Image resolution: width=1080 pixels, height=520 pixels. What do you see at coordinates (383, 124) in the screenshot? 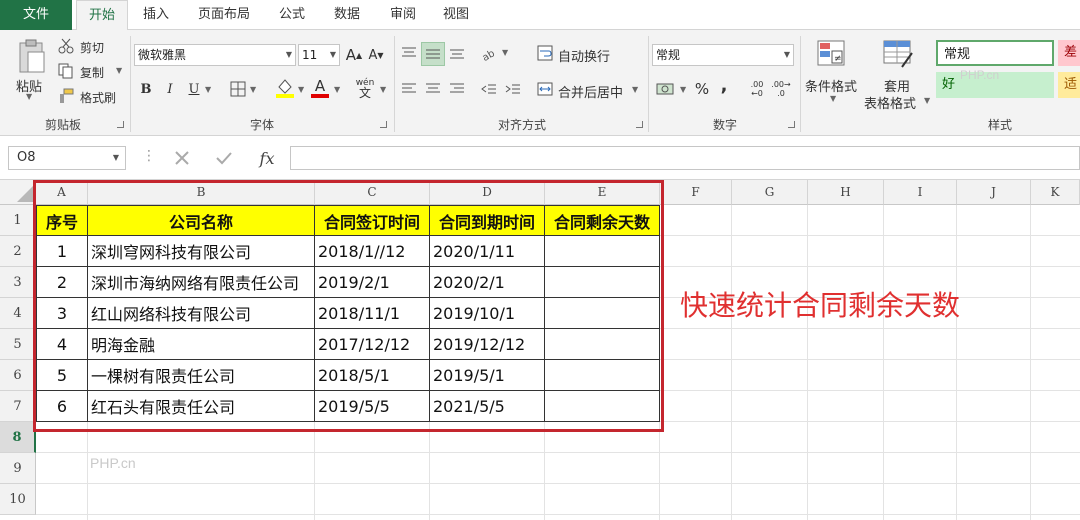
I see `font-launcher-icon` at bounding box center [383, 124].